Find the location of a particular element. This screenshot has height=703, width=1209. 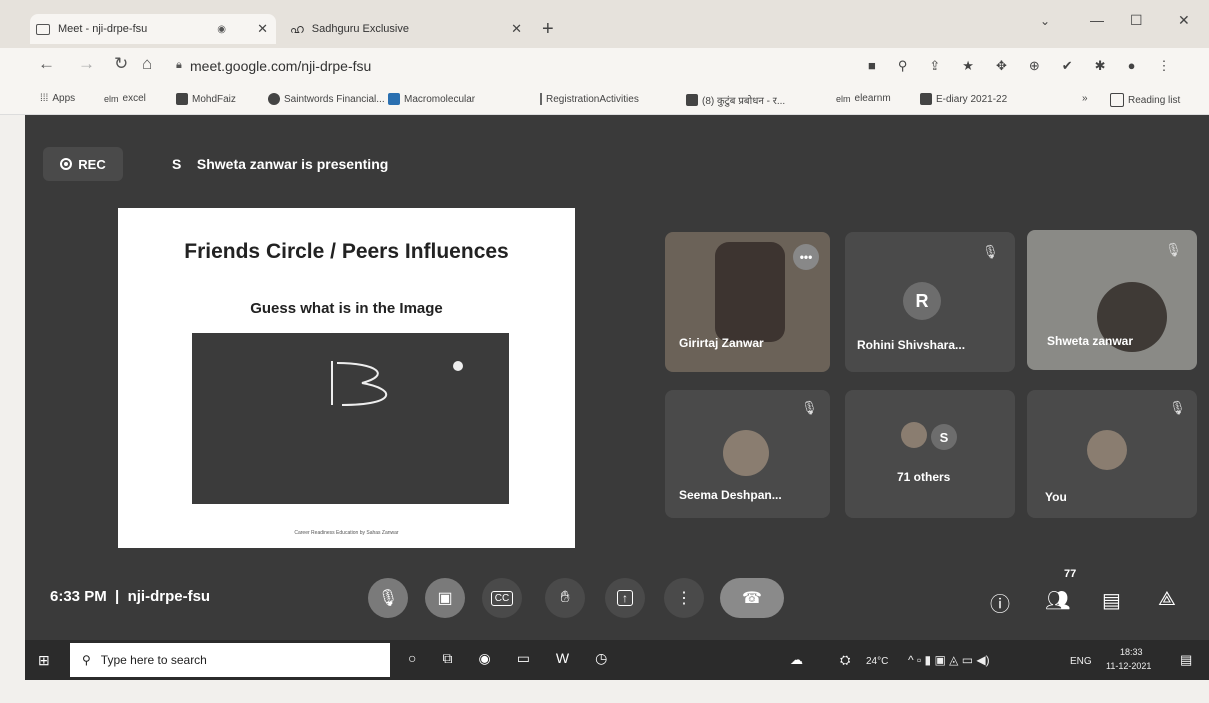

back-icon: ← is located at coordinates (46, 64).